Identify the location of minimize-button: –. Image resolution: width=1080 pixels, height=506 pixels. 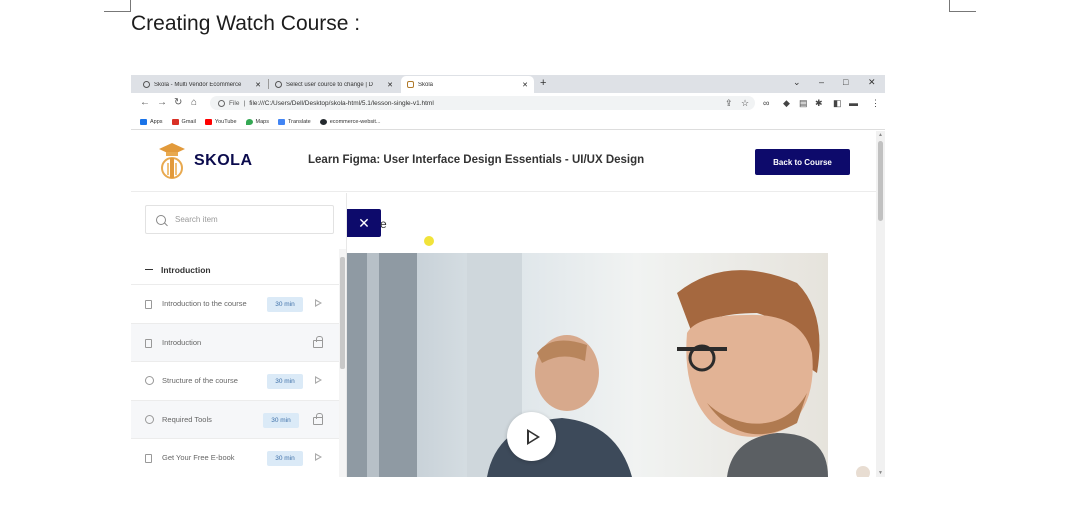
(821, 82).